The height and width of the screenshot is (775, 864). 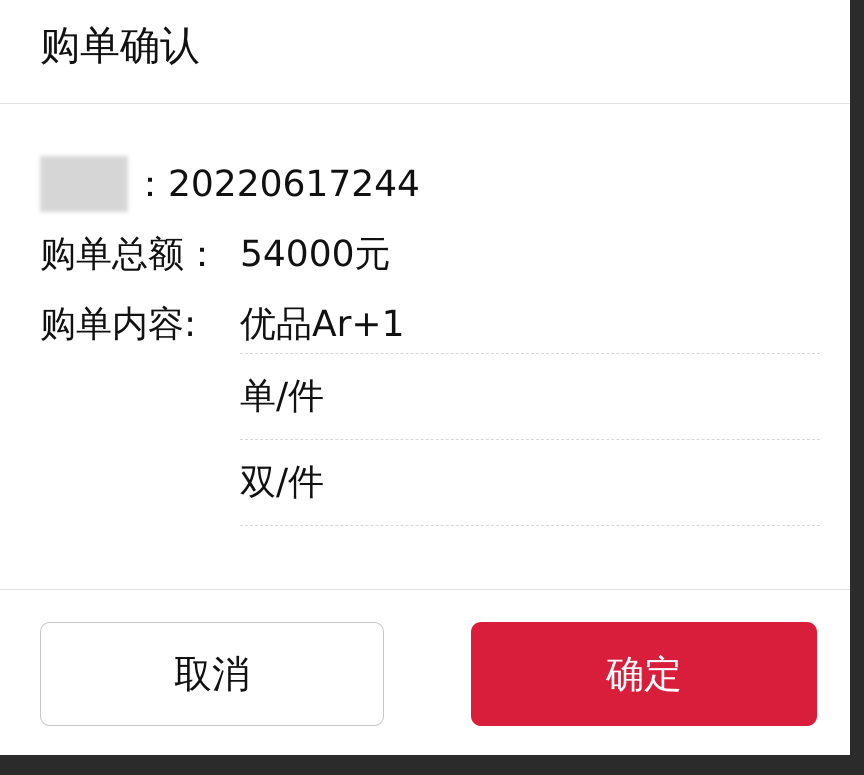 I want to click on field-label: 购单总额：, so click(x=130, y=254).